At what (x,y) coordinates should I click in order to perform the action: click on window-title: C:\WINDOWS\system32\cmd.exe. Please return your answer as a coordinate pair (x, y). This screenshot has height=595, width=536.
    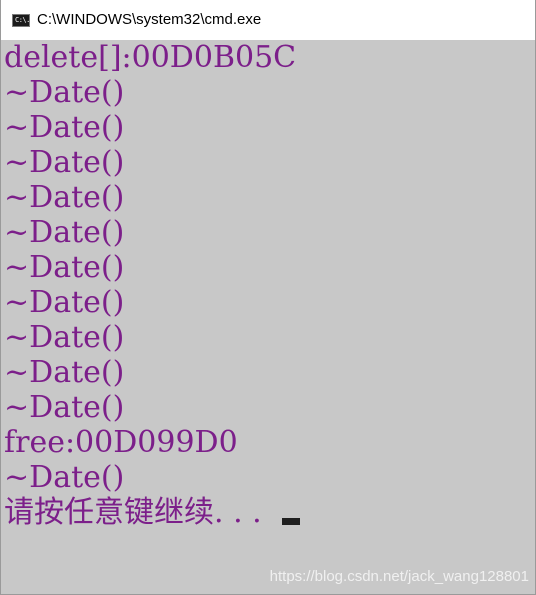
    Looking at the image, I should click on (149, 19).